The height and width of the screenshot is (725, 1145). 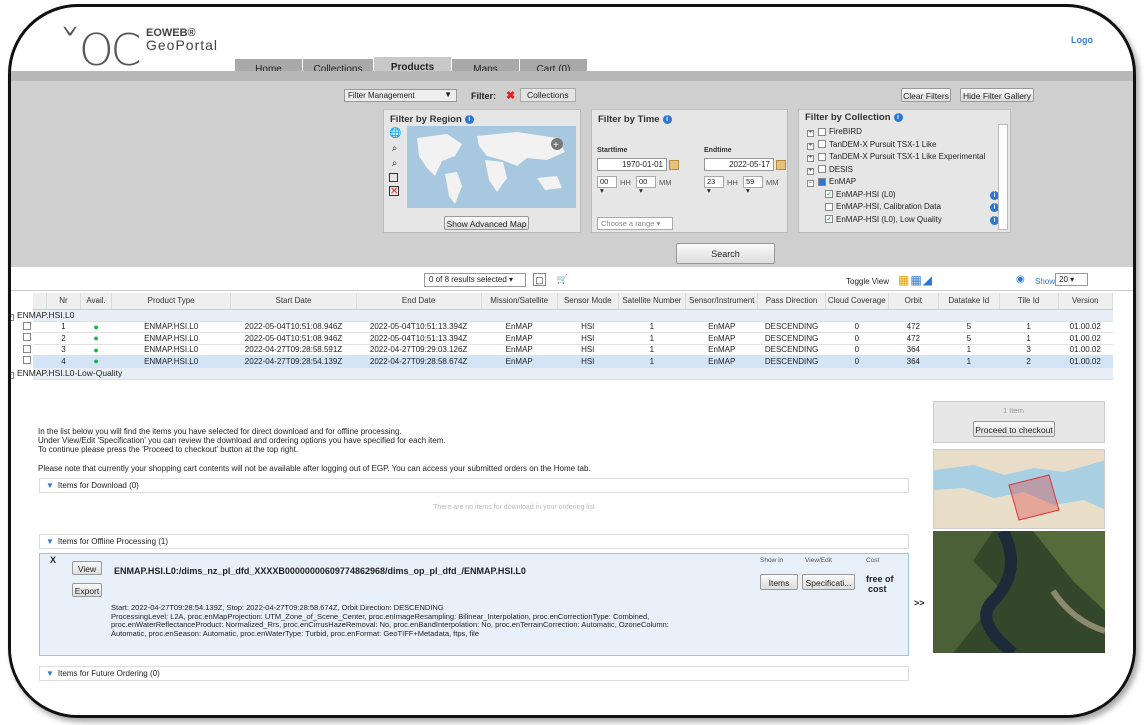 What do you see at coordinates (395, 133) in the screenshot?
I see `globe-icon: 🌐` at bounding box center [395, 133].